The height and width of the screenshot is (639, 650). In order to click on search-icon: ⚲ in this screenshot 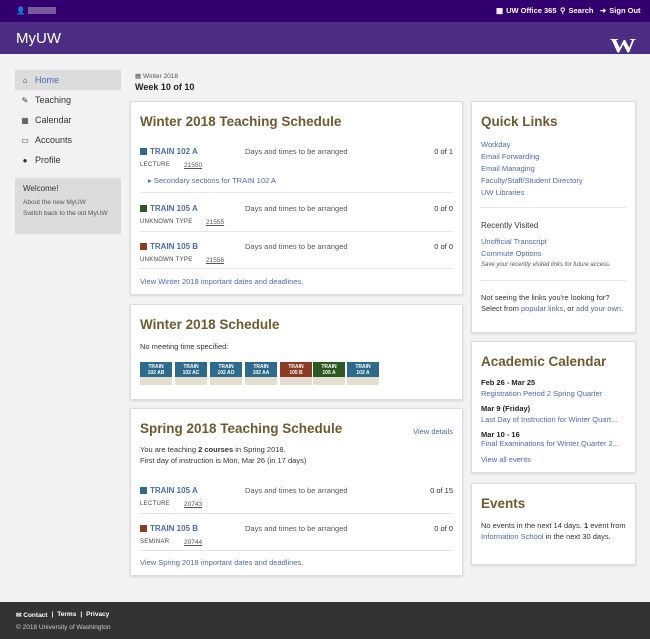, I will do `click(563, 10)`.